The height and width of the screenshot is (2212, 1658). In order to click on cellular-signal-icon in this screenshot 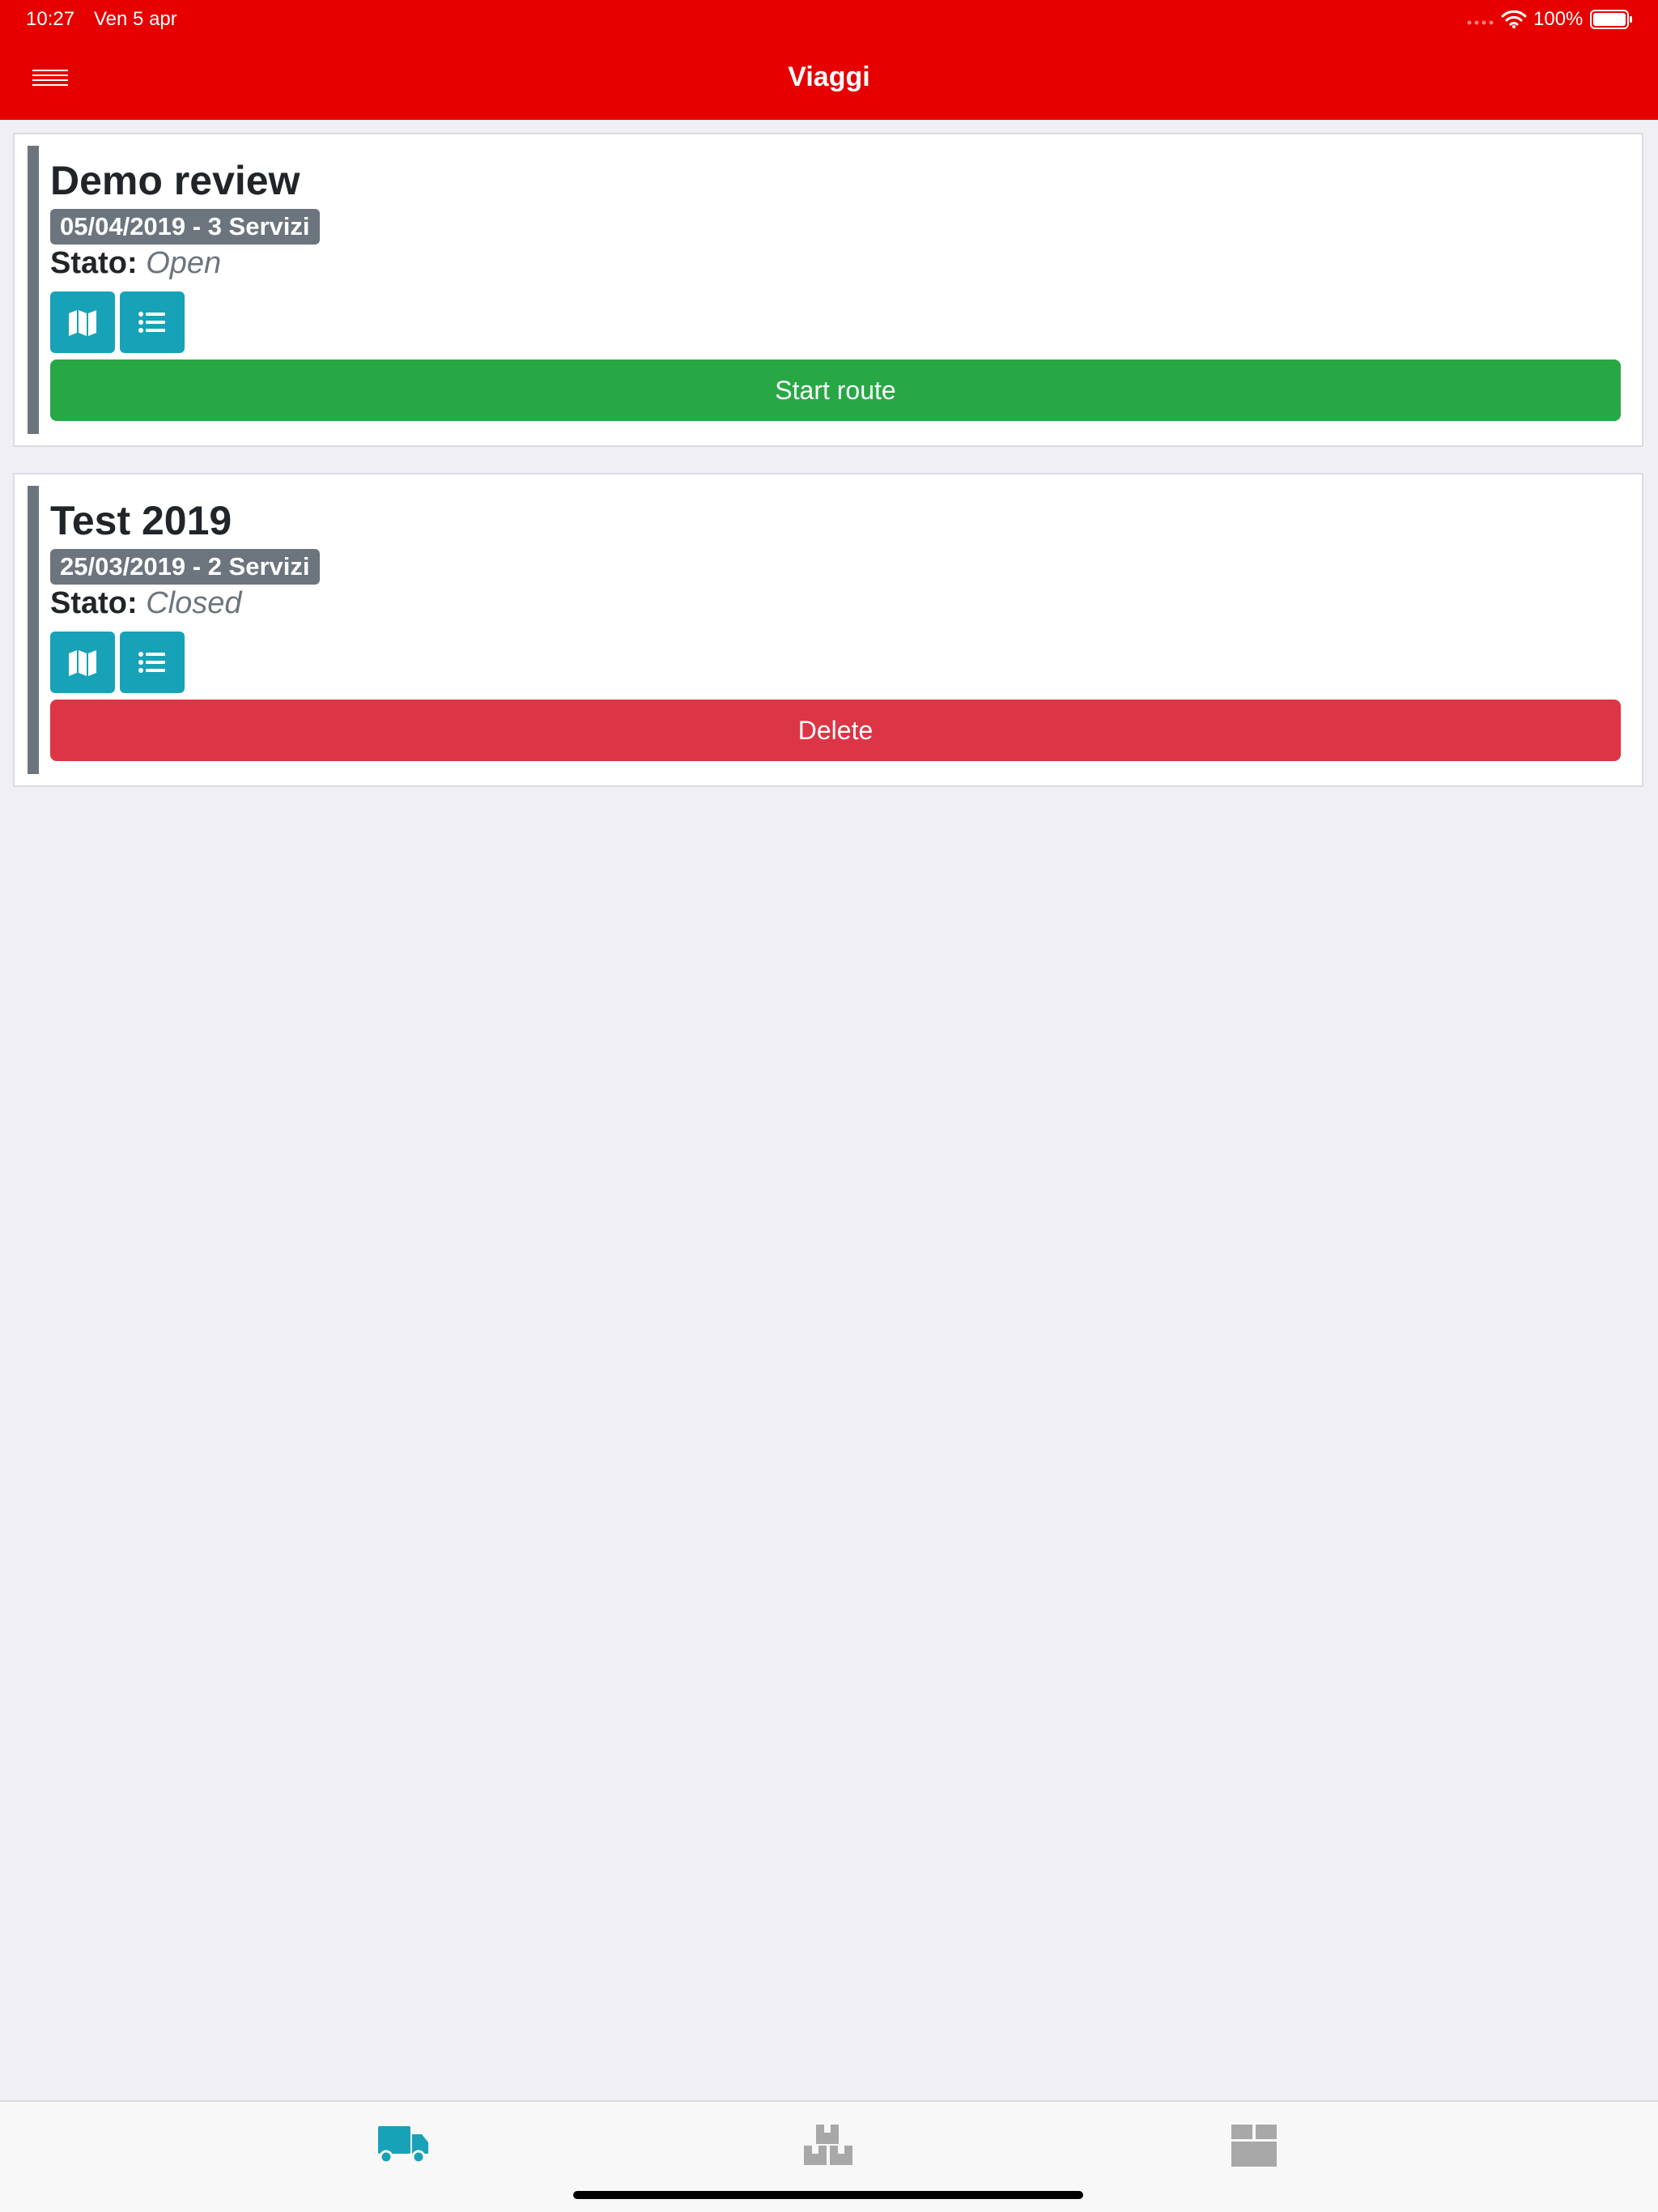, I will do `click(1480, 22)`.